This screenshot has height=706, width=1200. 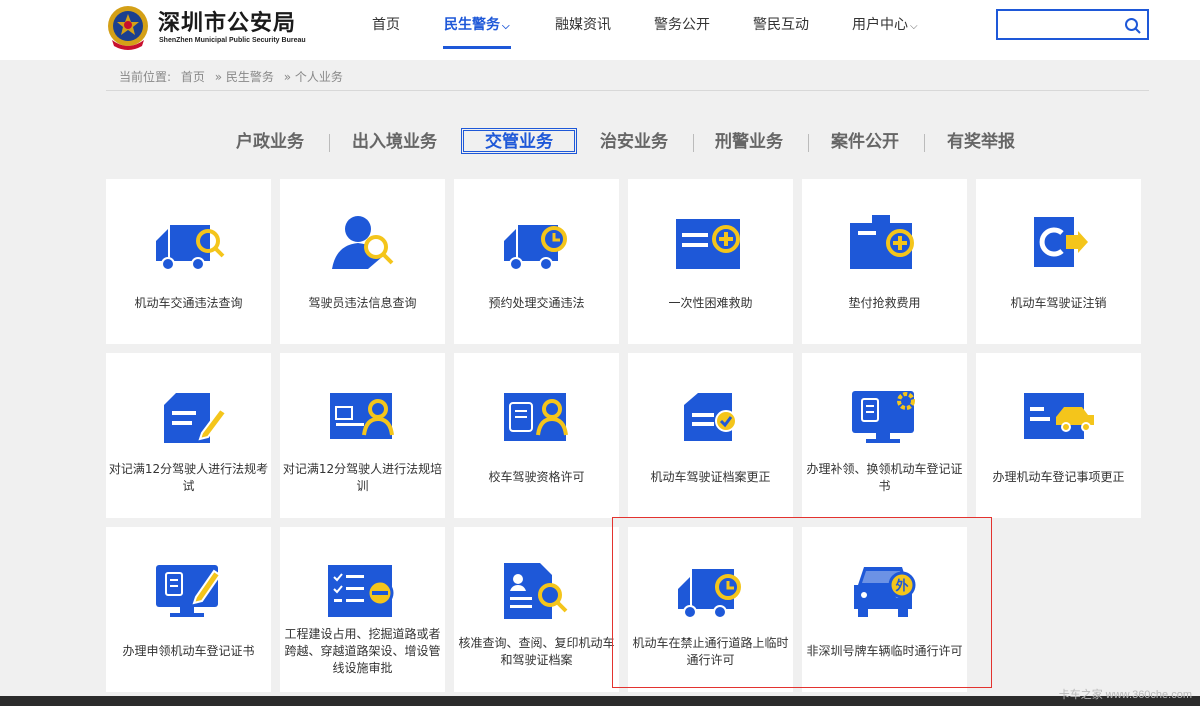 I want to click on service-tile: 驾驶员违法信息查询, so click(x=362, y=261).